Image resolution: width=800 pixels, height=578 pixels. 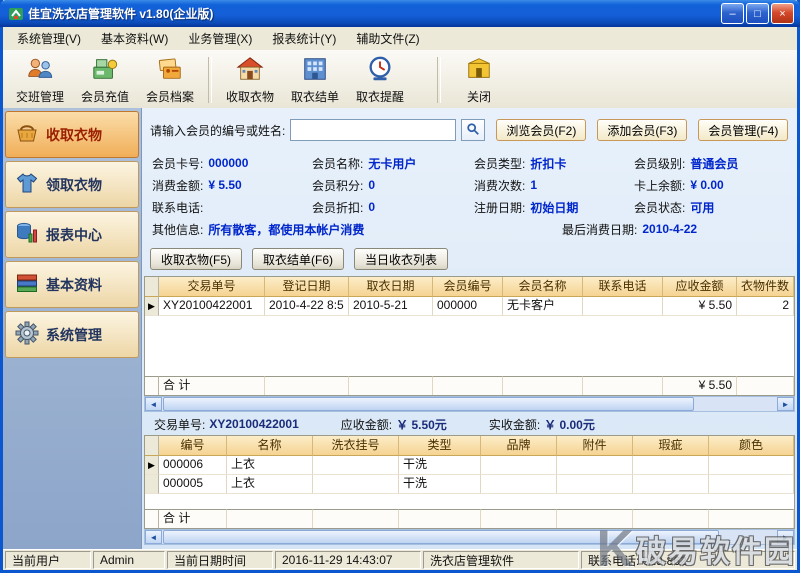 I want to click on column-header-member-no: 会员编号, so click(x=468, y=287).